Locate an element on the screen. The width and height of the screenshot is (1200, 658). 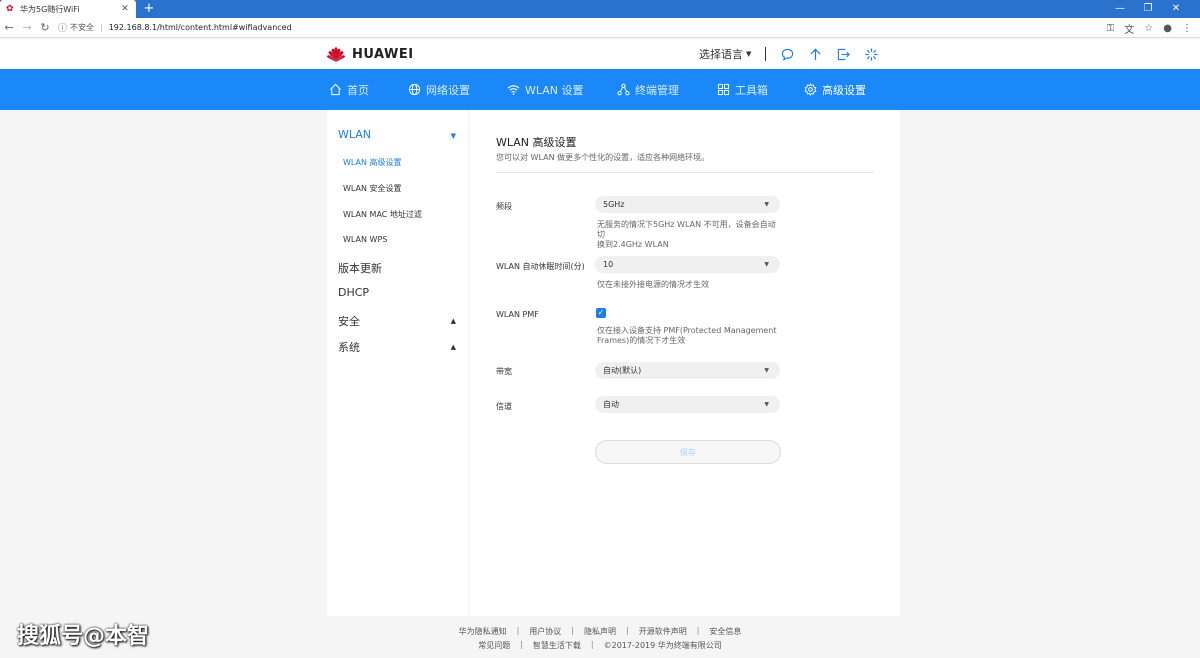
nav-advanced-label: 高级设置 is located at coordinates (844, 90).